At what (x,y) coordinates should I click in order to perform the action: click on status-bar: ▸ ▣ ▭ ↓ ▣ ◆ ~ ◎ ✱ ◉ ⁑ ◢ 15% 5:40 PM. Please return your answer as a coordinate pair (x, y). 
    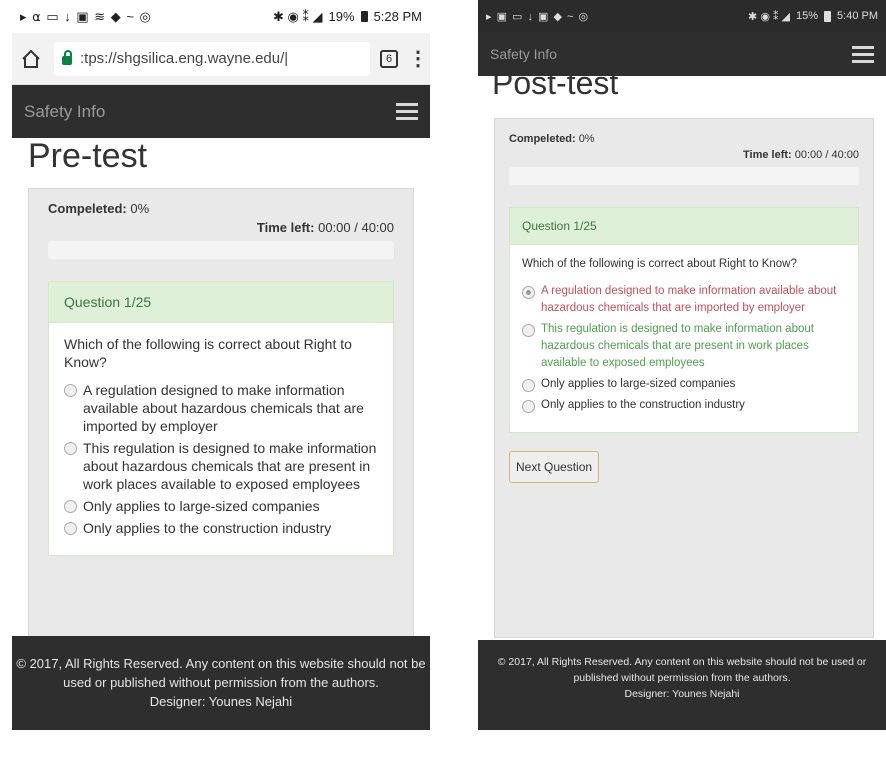
    Looking at the image, I should click on (682, 16).